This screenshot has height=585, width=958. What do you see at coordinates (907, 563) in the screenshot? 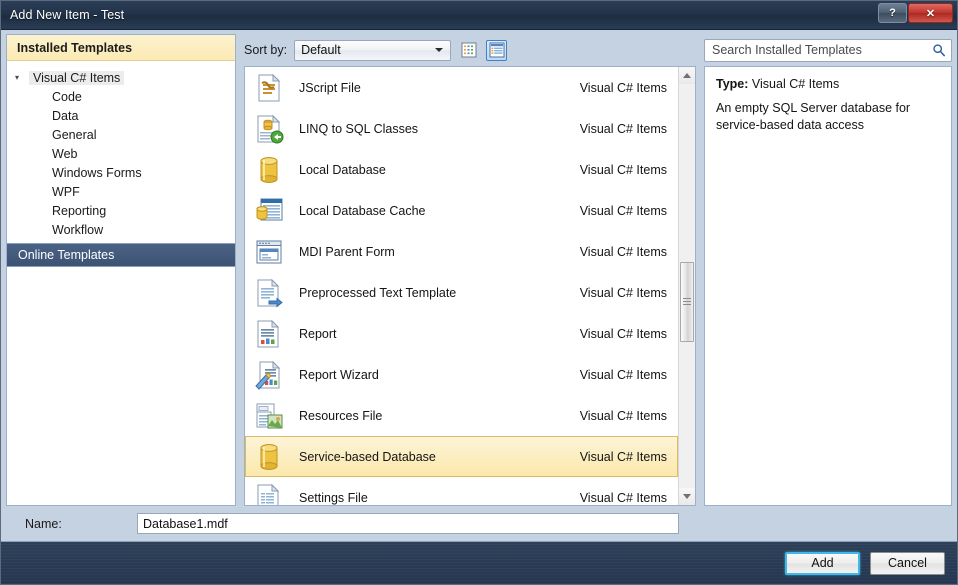
I see `cancel-button: Cancel` at bounding box center [907, 563].